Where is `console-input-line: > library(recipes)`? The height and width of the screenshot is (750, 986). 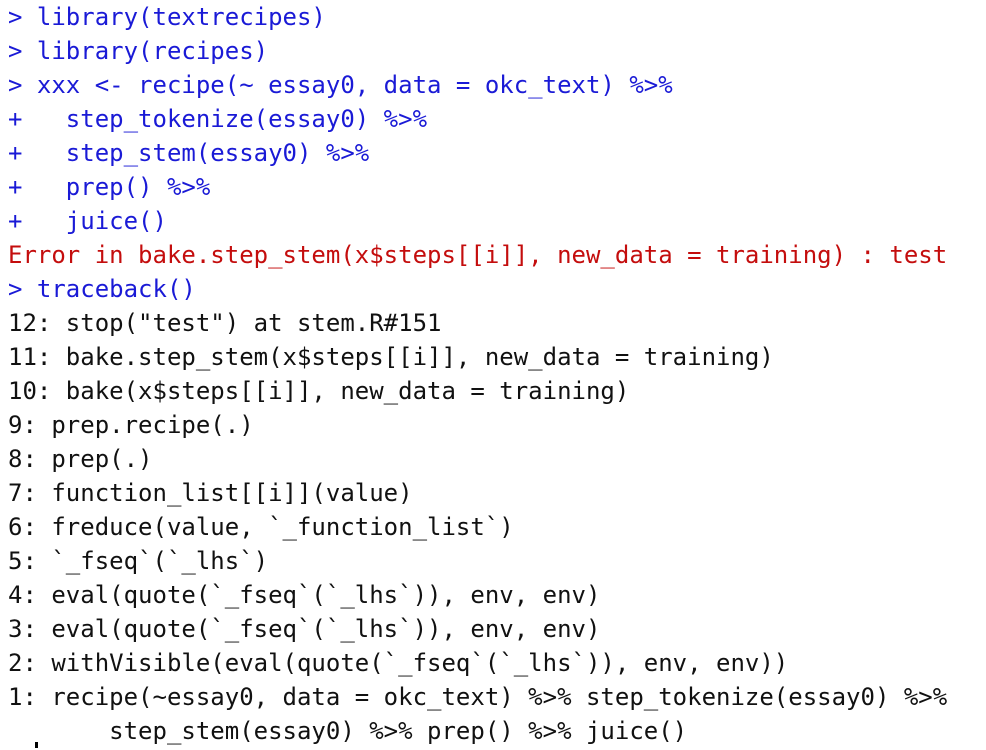
console-input-line: > library(recipes) is located at coordinates (138, 51).